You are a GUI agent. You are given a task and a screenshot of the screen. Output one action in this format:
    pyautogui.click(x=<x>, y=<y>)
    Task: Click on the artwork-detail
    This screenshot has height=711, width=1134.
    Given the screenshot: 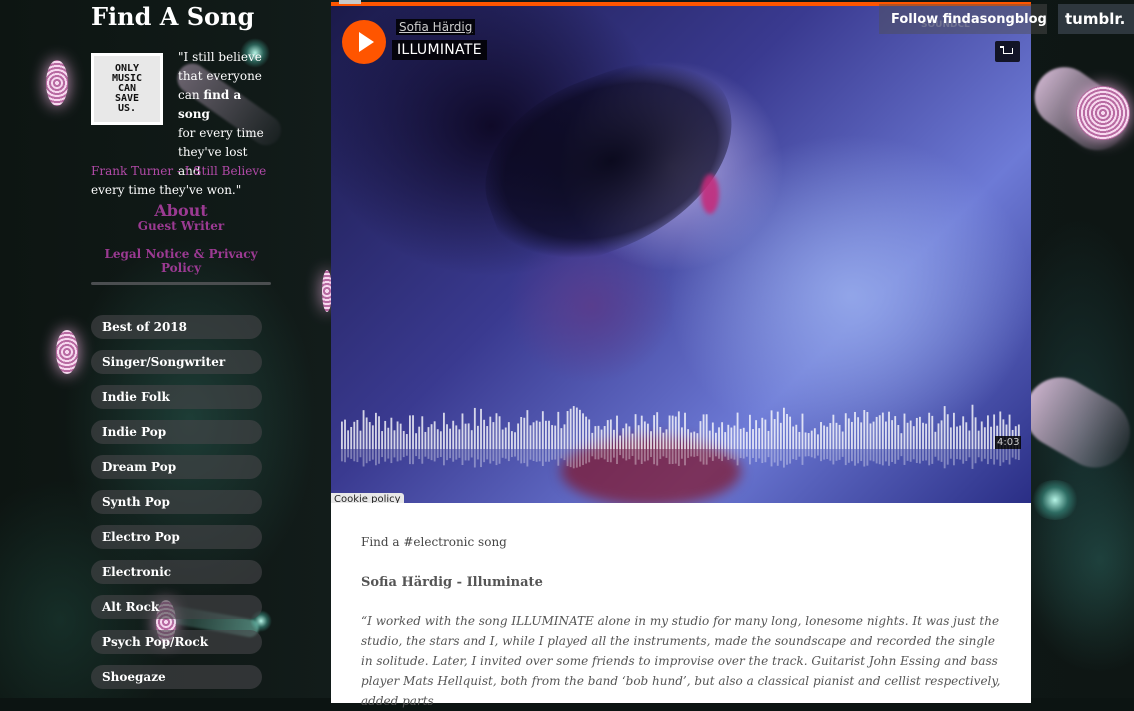 What is the action you would take?
    pyautogui.click(x=710, y=194)
    